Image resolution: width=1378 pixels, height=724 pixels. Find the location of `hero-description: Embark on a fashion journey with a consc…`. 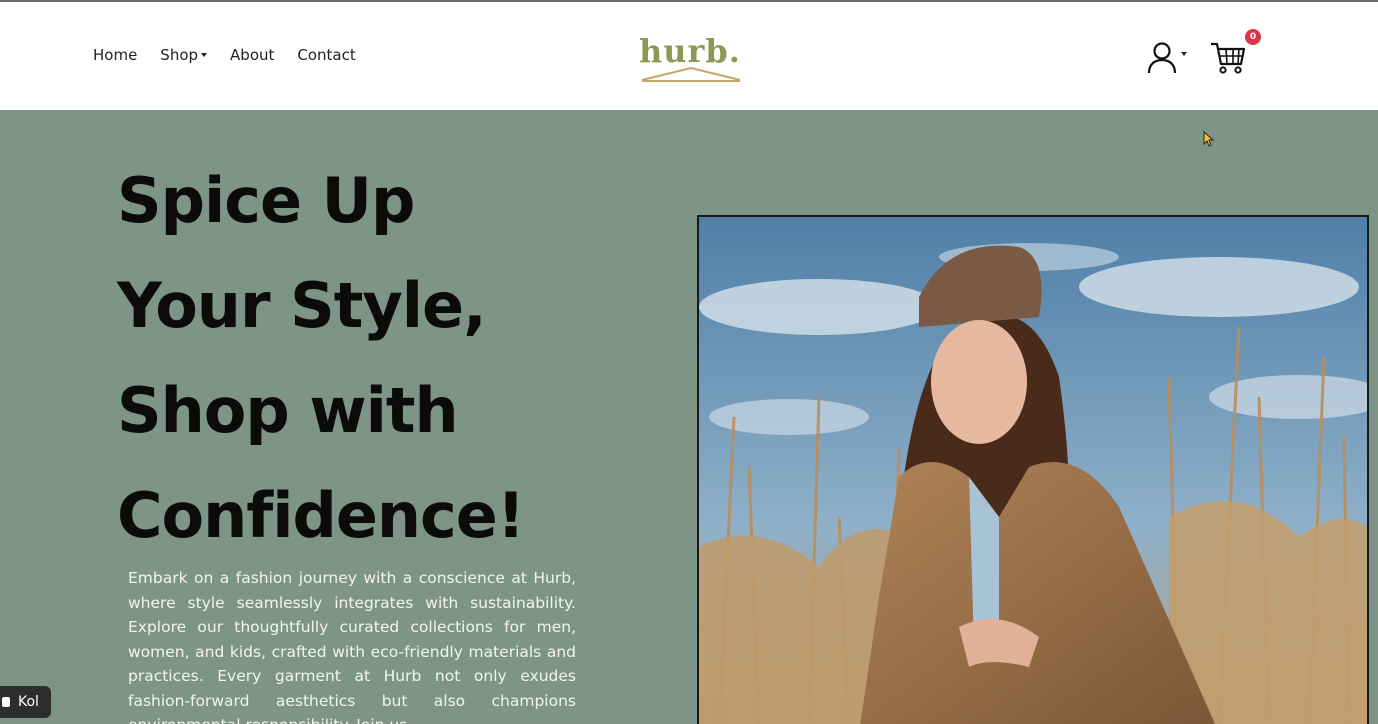

hero-description: Embark on a fashion journey with a consc… is located at coordinates (352, 646).